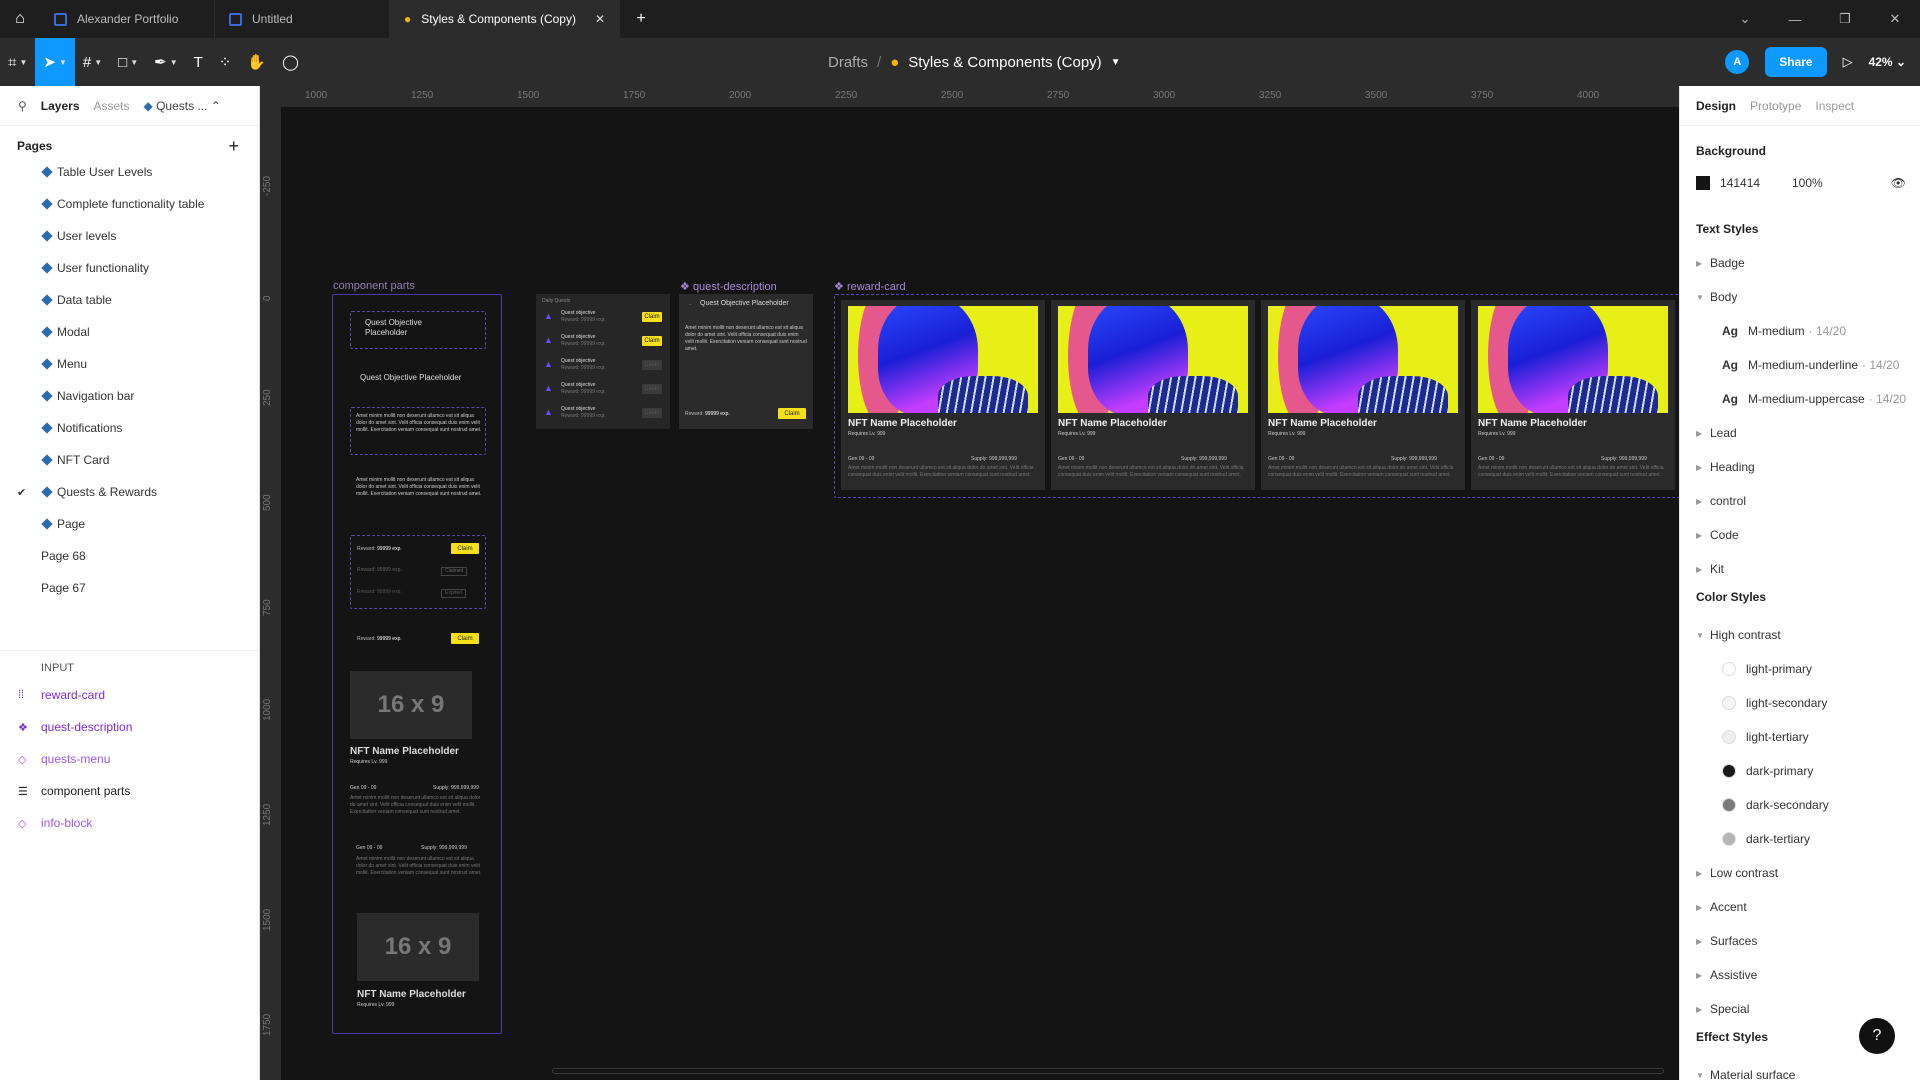 The image size is (1920, 1080). Describe the element at coordinates (374, 286) in the screenshot. I see `frame-label-component-parts: component parts` at that location.